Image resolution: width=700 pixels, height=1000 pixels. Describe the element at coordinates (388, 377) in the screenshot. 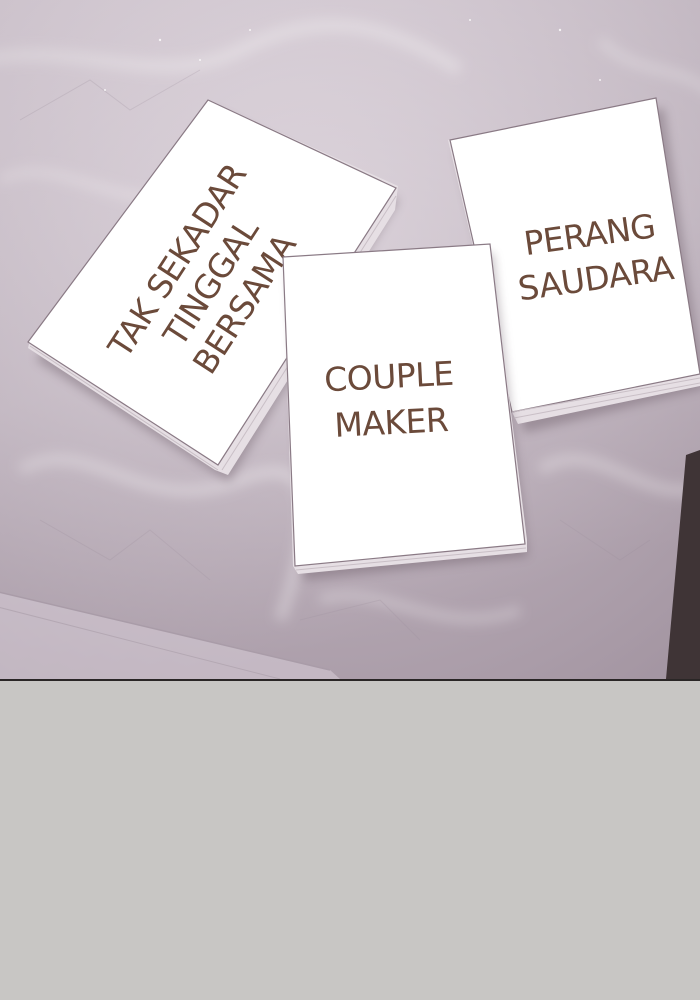

I see `middle-card-line-1: COUPLE` at that location.